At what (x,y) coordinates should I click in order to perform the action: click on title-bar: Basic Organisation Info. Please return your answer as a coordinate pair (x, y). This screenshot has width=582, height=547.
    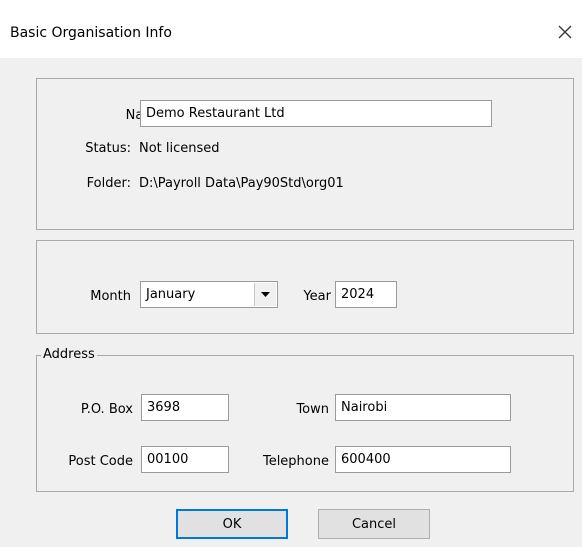
    Looking at the image, I should click on (291, 29).